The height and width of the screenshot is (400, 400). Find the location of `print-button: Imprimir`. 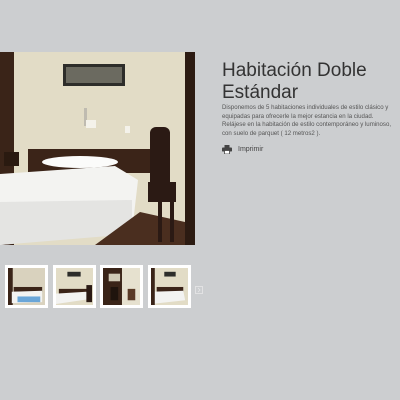

print-button: Imprimir is located at coordinates (242, 149).